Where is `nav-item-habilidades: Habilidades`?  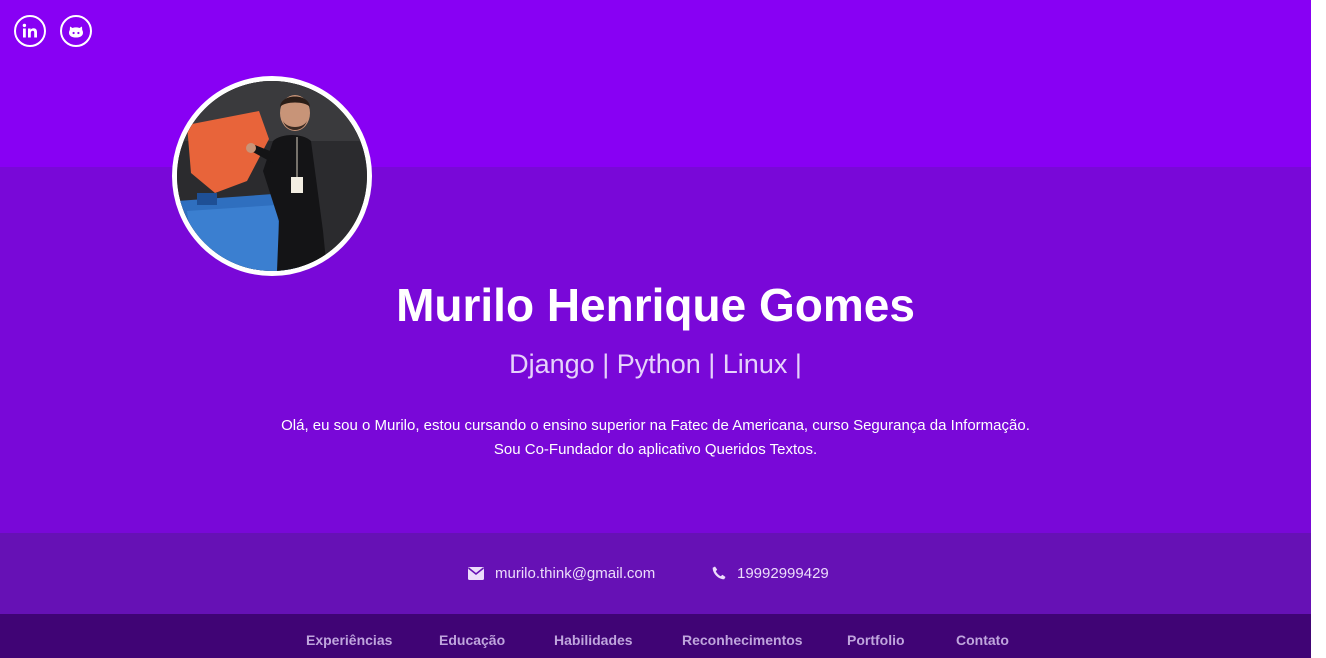
nav-item-habilidades: Habilidades is located at coordinates (593, 643).